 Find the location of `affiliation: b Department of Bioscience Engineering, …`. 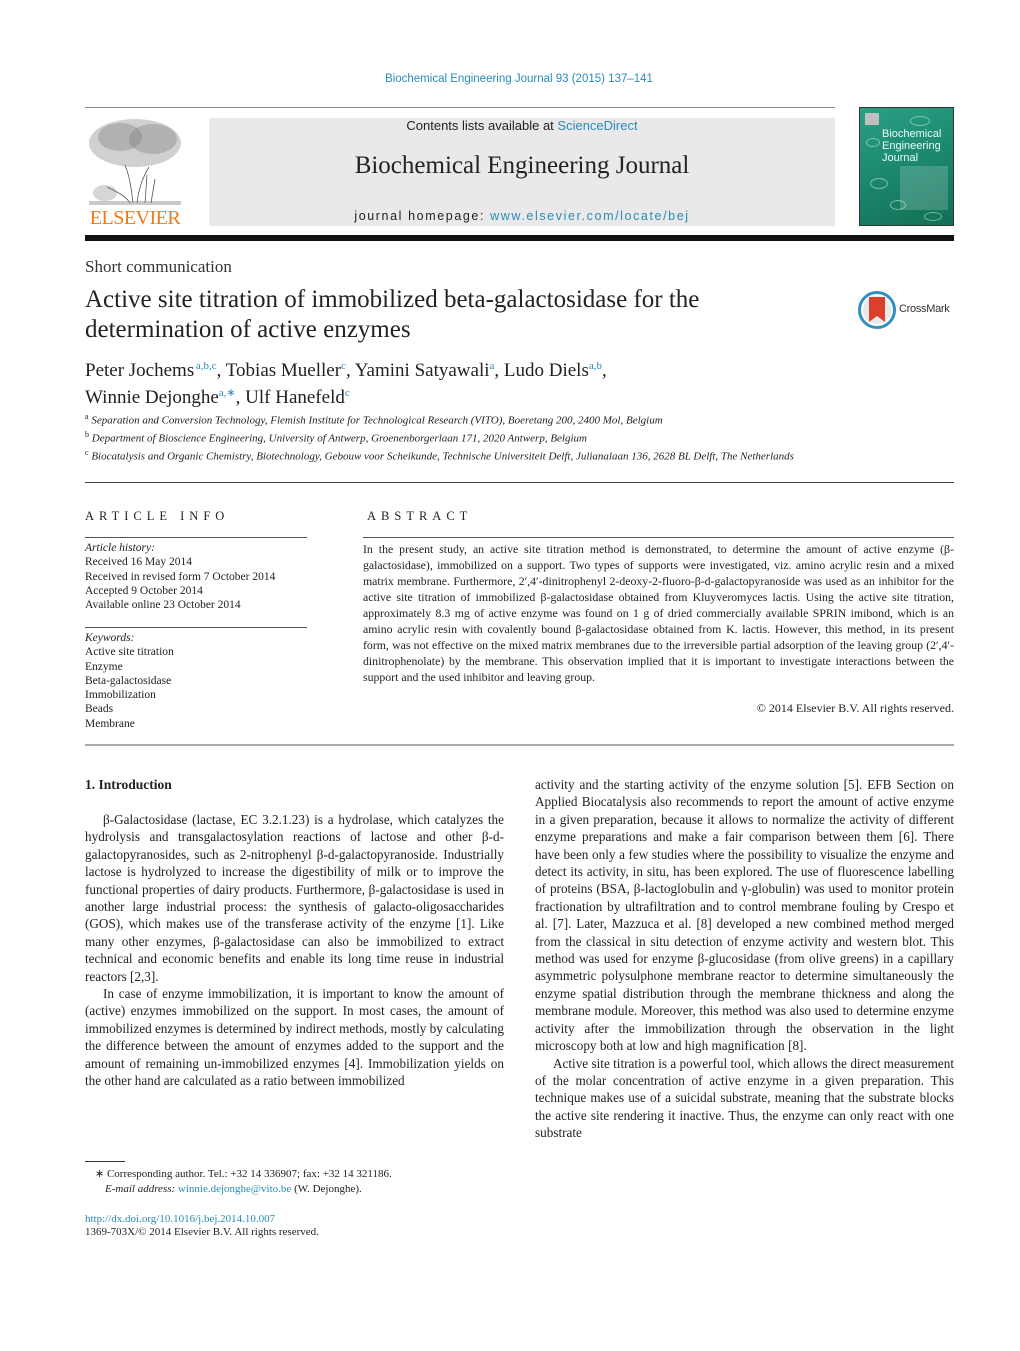

affiliation: b Department of Bioscience Engineering, … is located at coordinates (336, 437).